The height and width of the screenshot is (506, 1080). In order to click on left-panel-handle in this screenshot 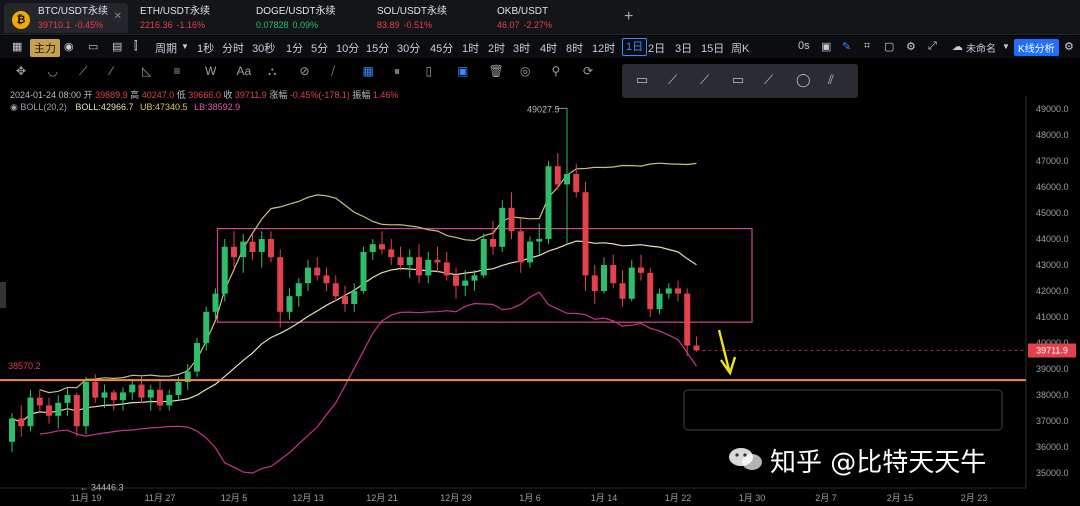, I will do `click(3, 295)`.